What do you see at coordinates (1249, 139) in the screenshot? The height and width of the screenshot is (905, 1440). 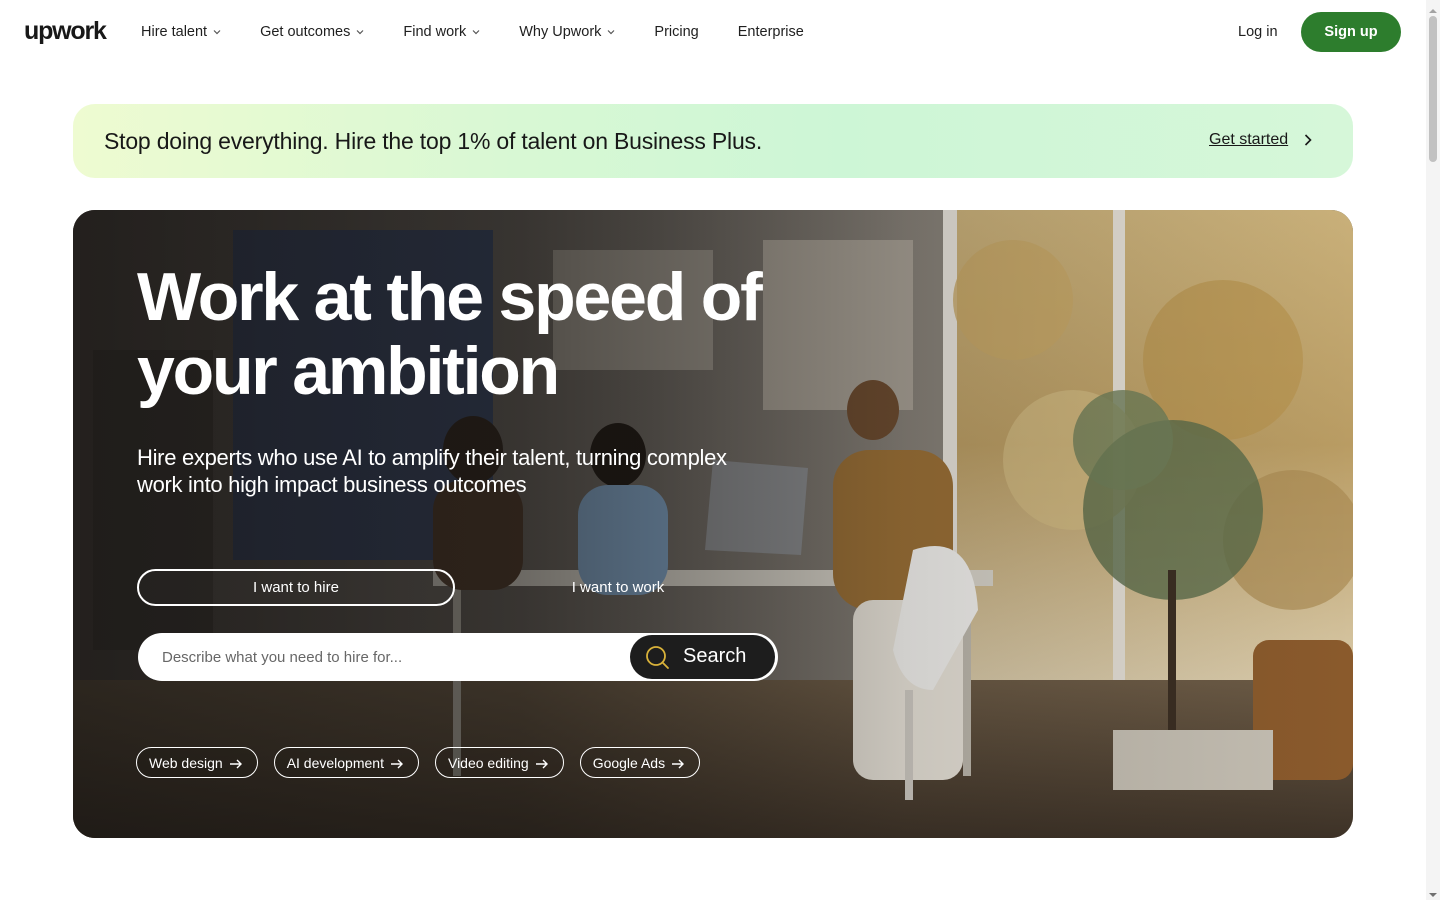 I see `get-started-label: Get started` at bounding box center [1249, 139].